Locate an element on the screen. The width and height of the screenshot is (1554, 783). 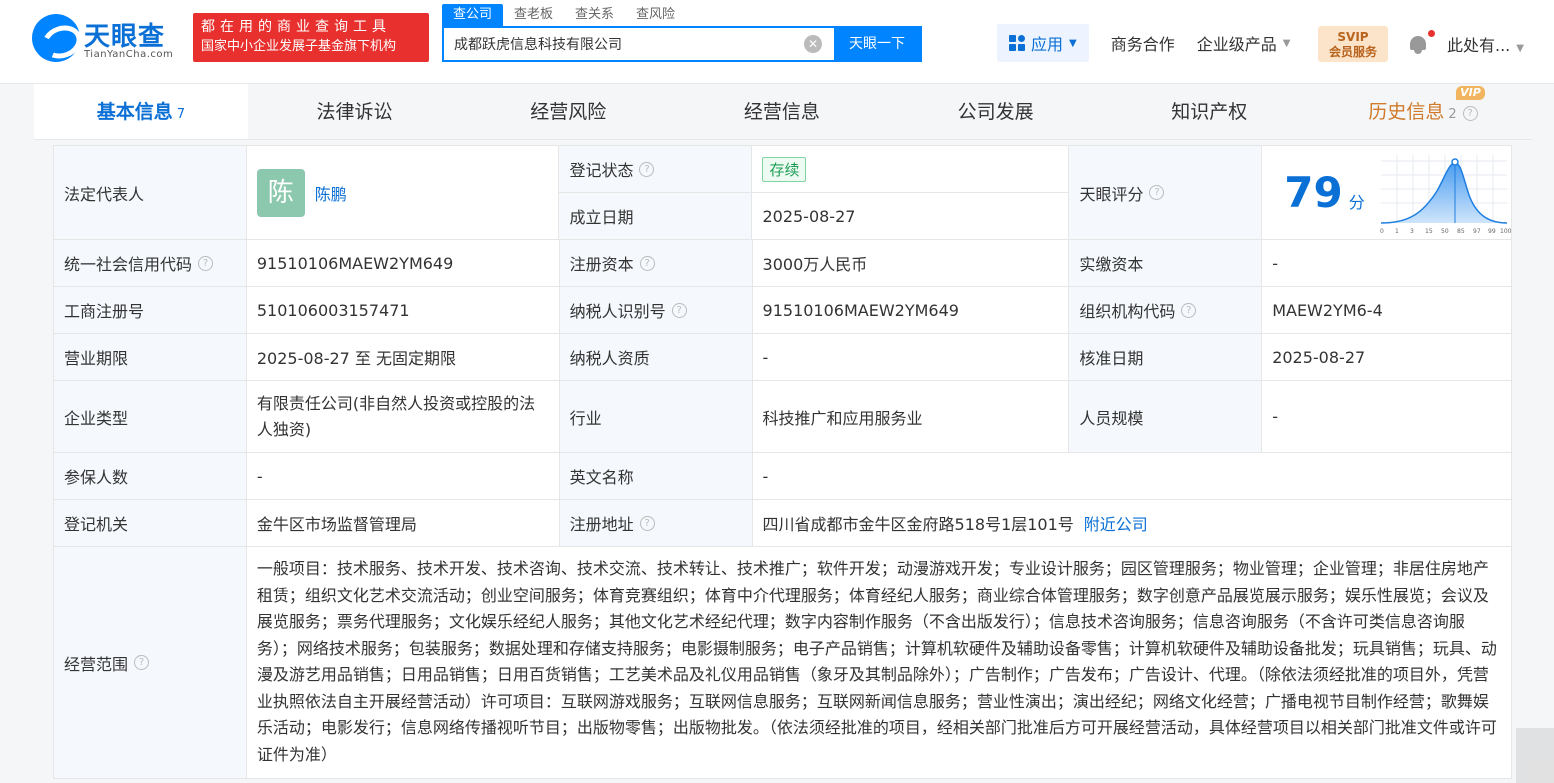
industry-value: 科技推广和应用服务业 is located at coordinates (911, 417).